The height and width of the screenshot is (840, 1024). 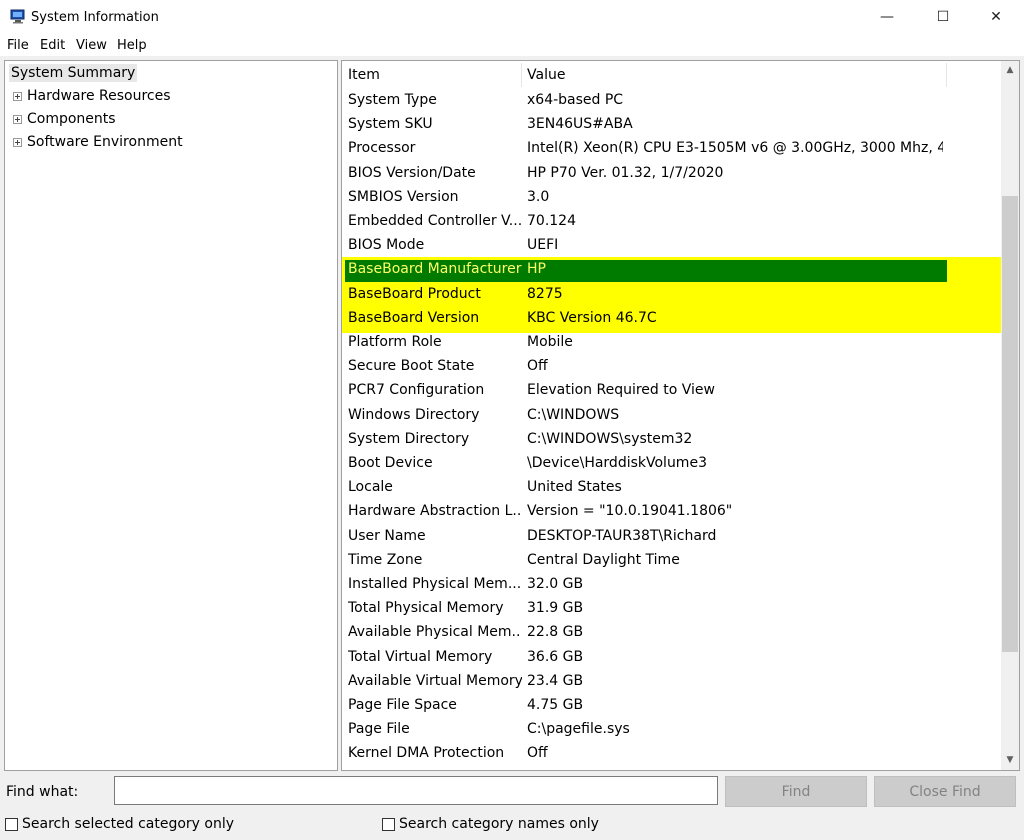 What do you see at coordinates (414, 293) in the screenshot?
I see `row-item: BaseBoard Product` at bounding box center [414, 293].